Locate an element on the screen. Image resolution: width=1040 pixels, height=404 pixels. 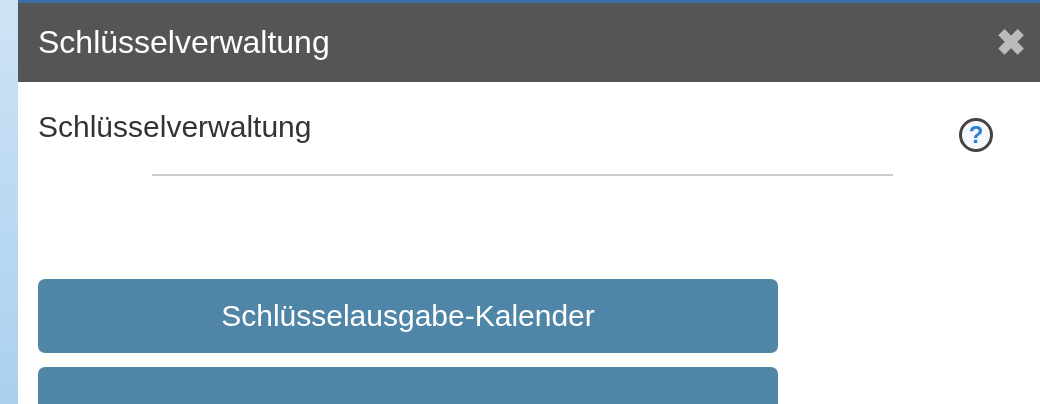
window-title: Schlüsselverwaltung is located at coordinates (184, 42).